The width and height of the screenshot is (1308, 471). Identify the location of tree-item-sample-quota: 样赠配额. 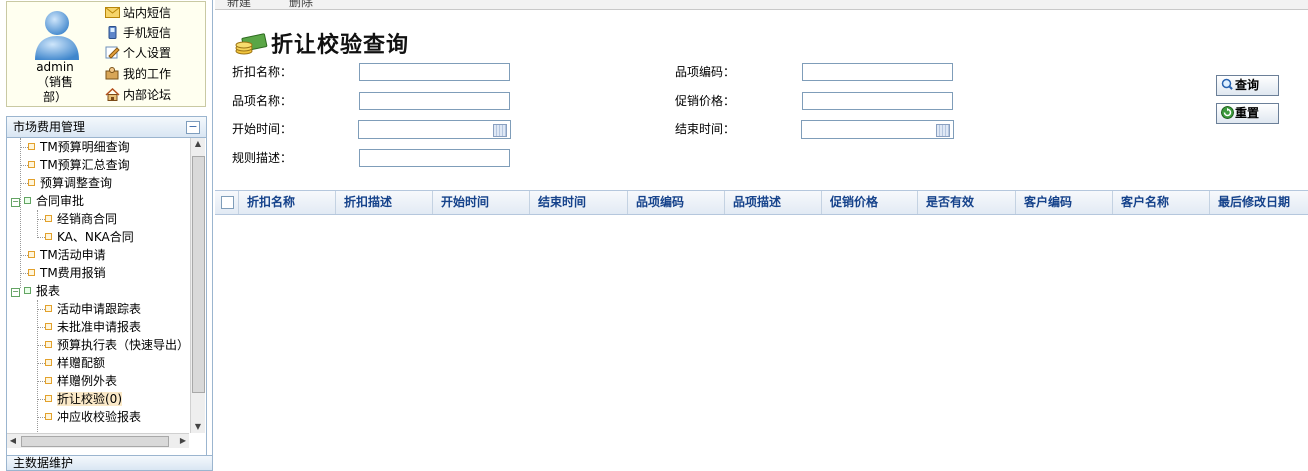
(75, 363).